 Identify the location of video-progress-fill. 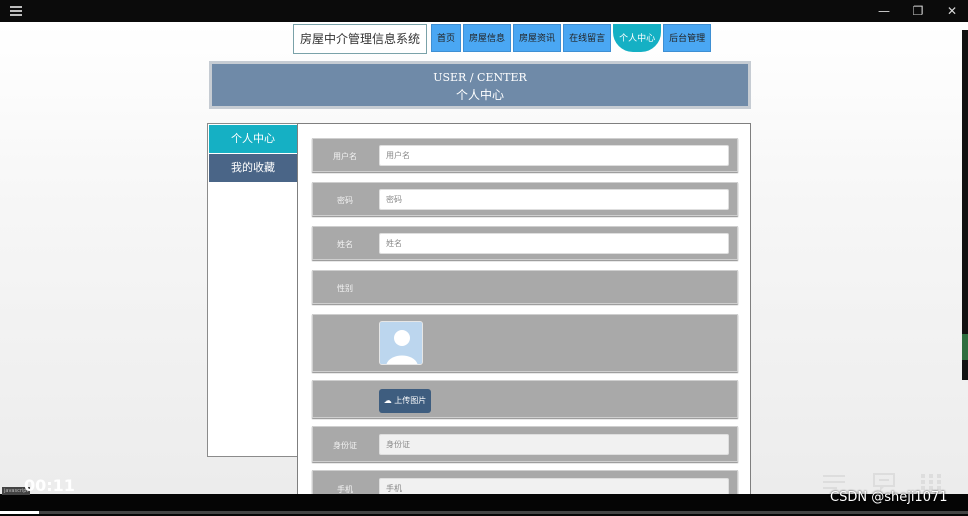
(19, 512).